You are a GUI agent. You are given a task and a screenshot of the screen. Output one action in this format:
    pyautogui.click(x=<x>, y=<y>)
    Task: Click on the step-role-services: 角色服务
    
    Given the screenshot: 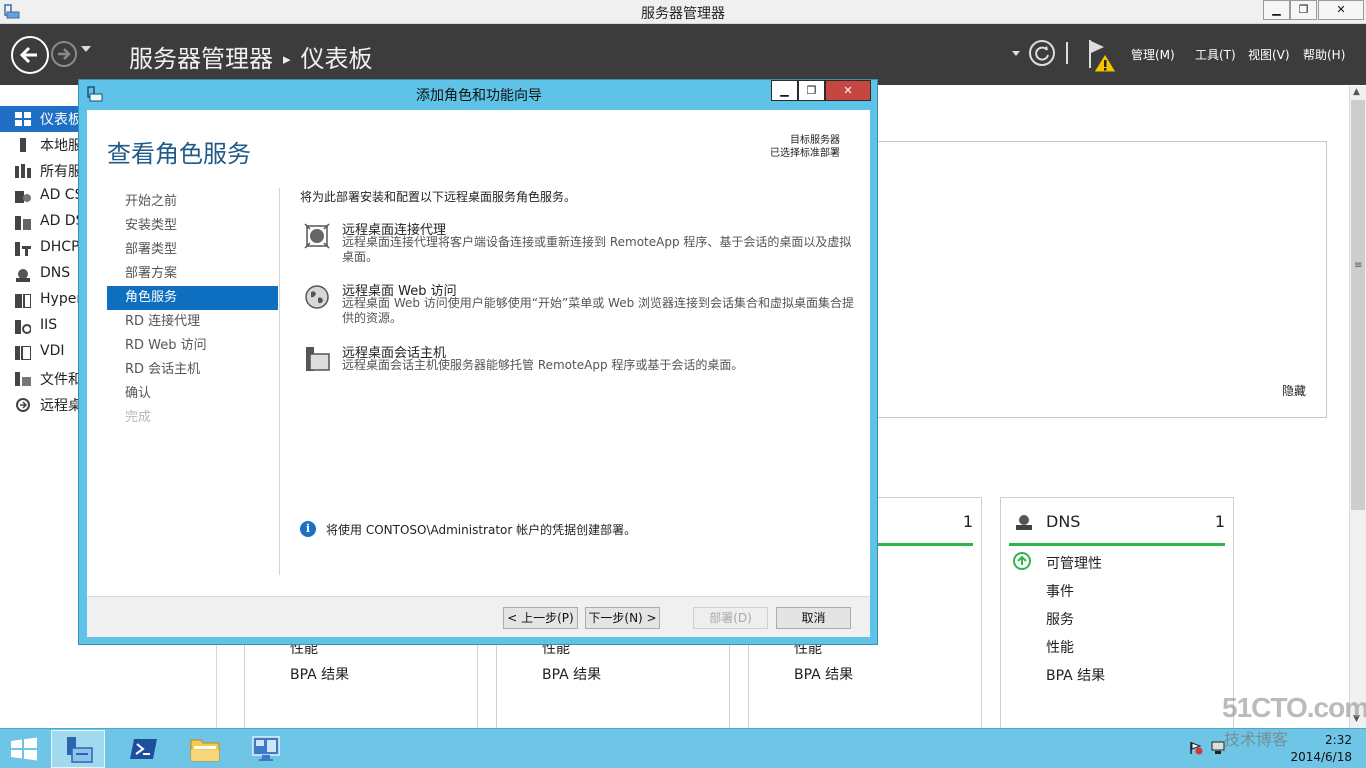 What is the action you would take?
    pyautogui.click(x=192, y=298)
    